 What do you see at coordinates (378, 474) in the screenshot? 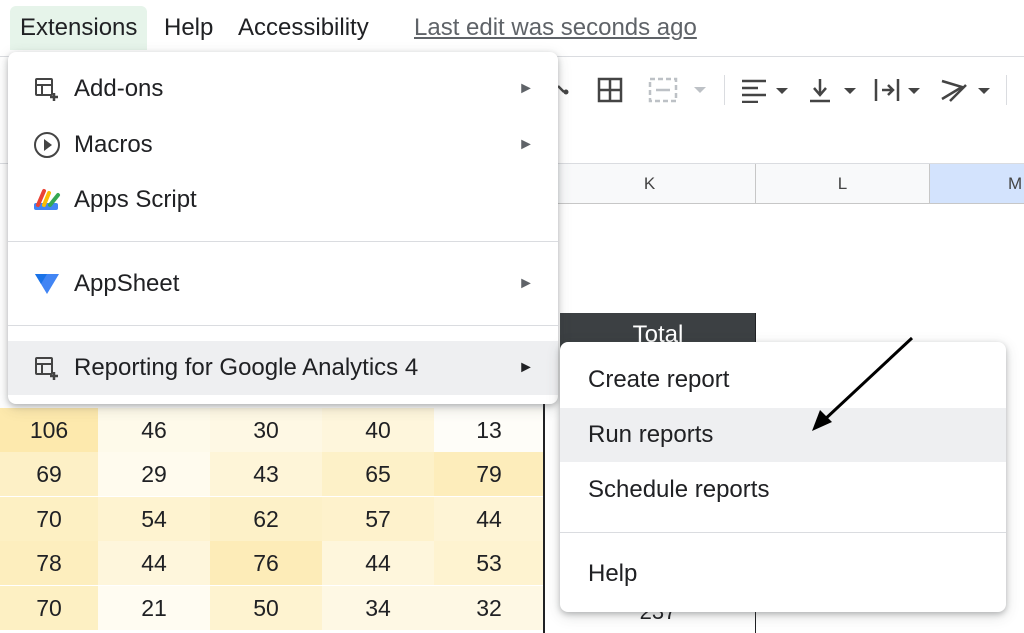
I see `grid-cell: 65` at bounding box center [378, 474].